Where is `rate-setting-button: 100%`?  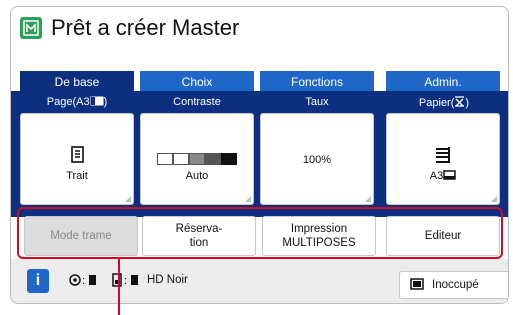 rate-setting-button: 100% is located at coordinates (317, 159).